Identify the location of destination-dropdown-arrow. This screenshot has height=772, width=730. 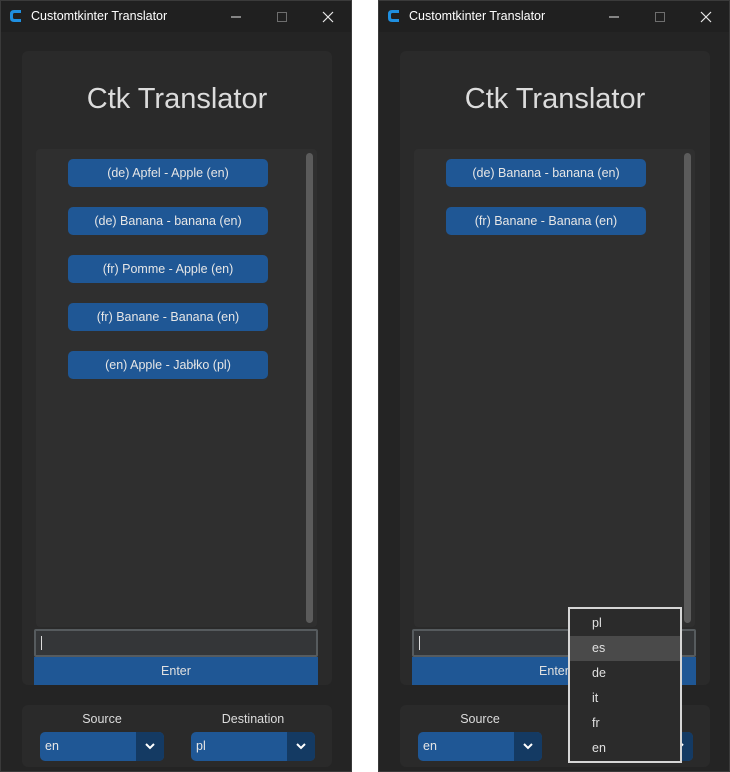
(301, 746).